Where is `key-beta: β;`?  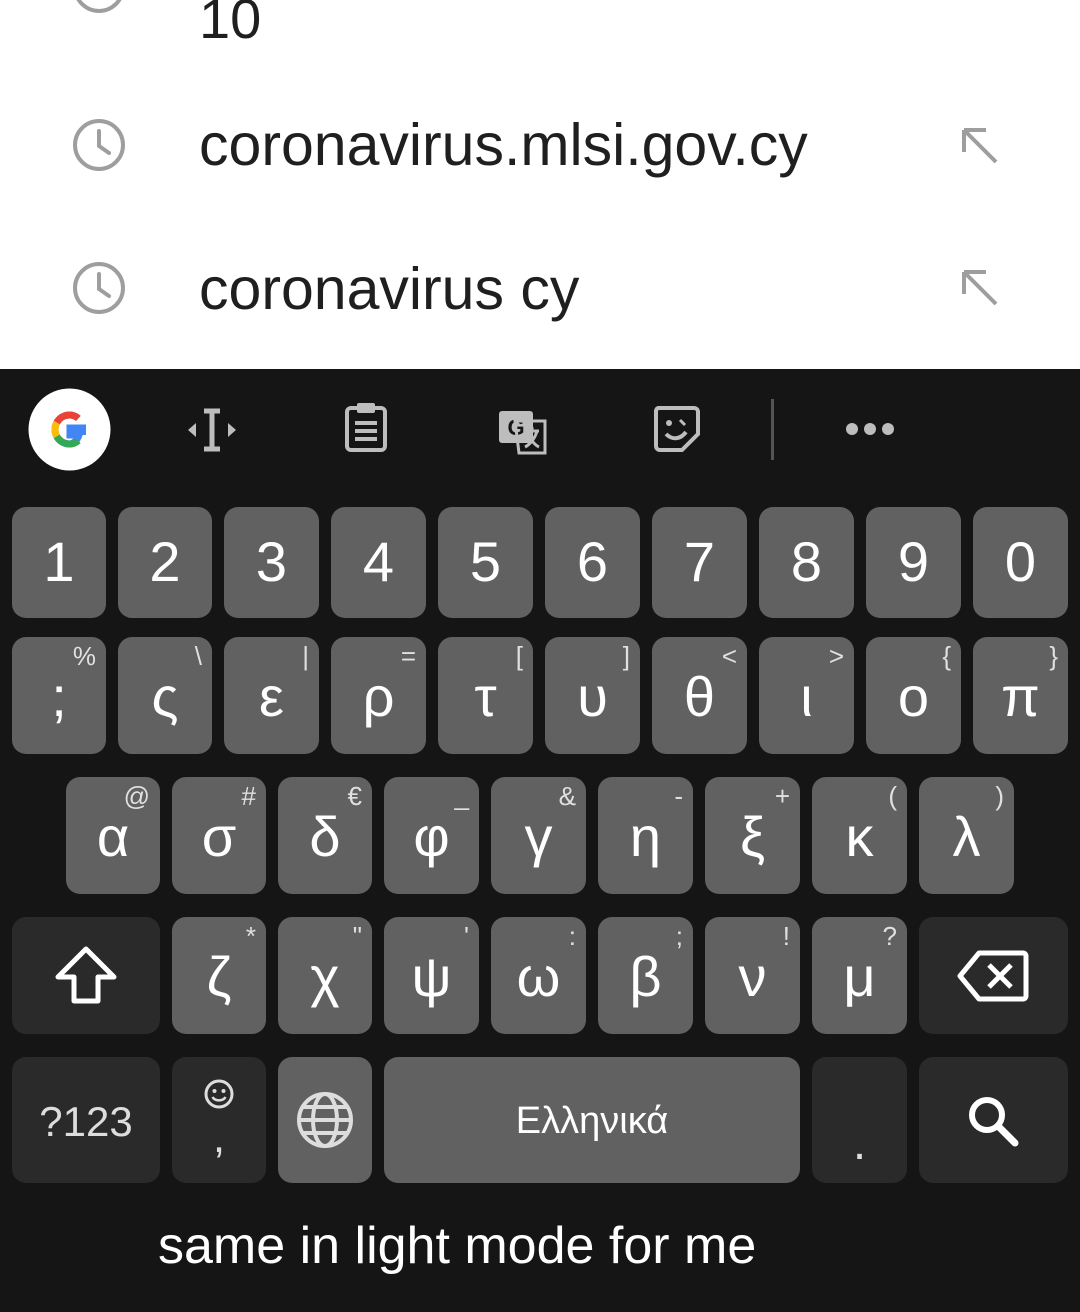
key-beta: β; is located at coordinates (645, 975).